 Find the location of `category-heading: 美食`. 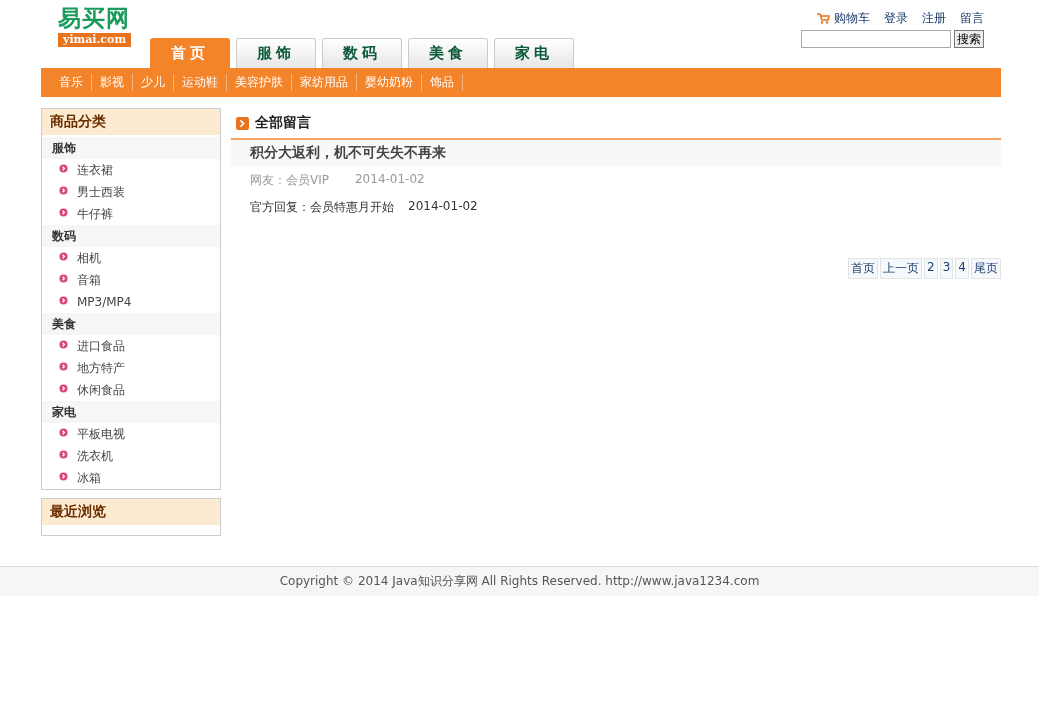

category-heading: 美食 is located at coordinates (131, 324).